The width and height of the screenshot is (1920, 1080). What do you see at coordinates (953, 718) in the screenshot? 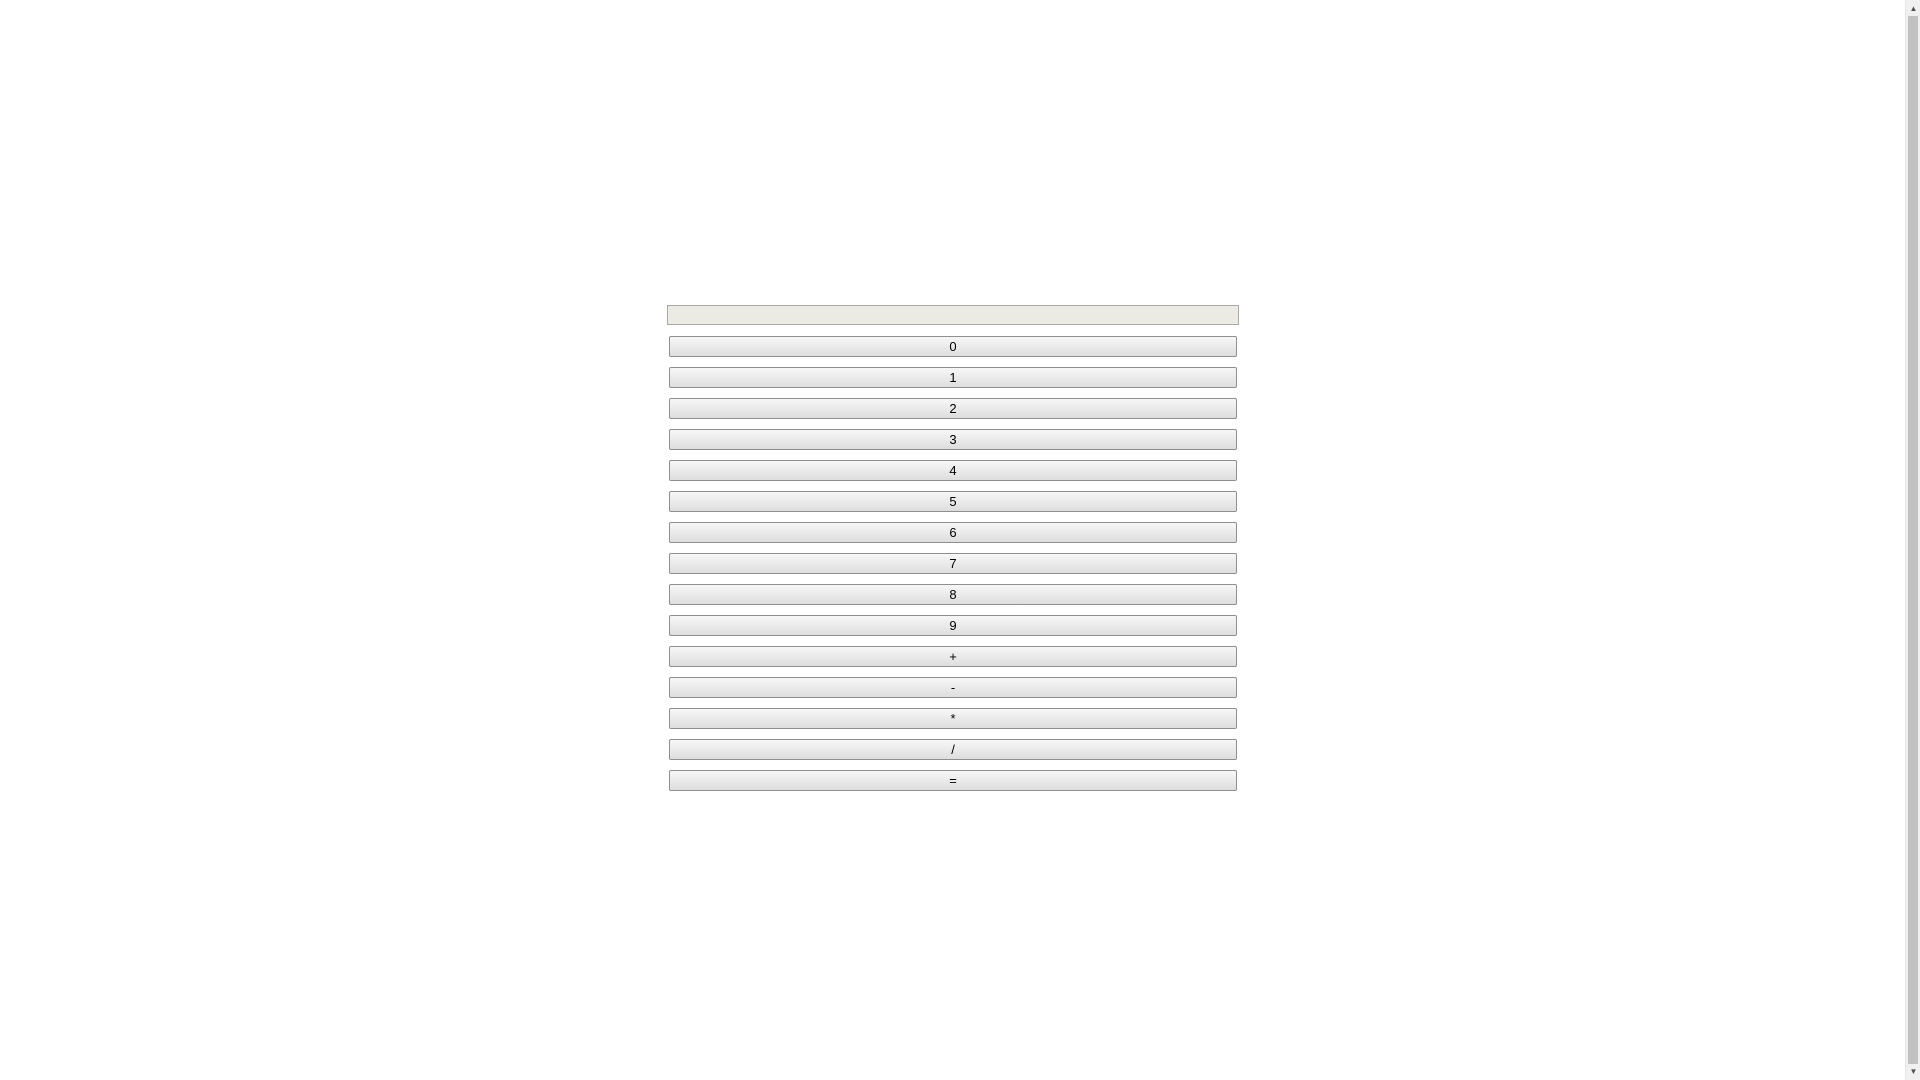
I see `multiply-button: *` at bounding box center [953, 718].